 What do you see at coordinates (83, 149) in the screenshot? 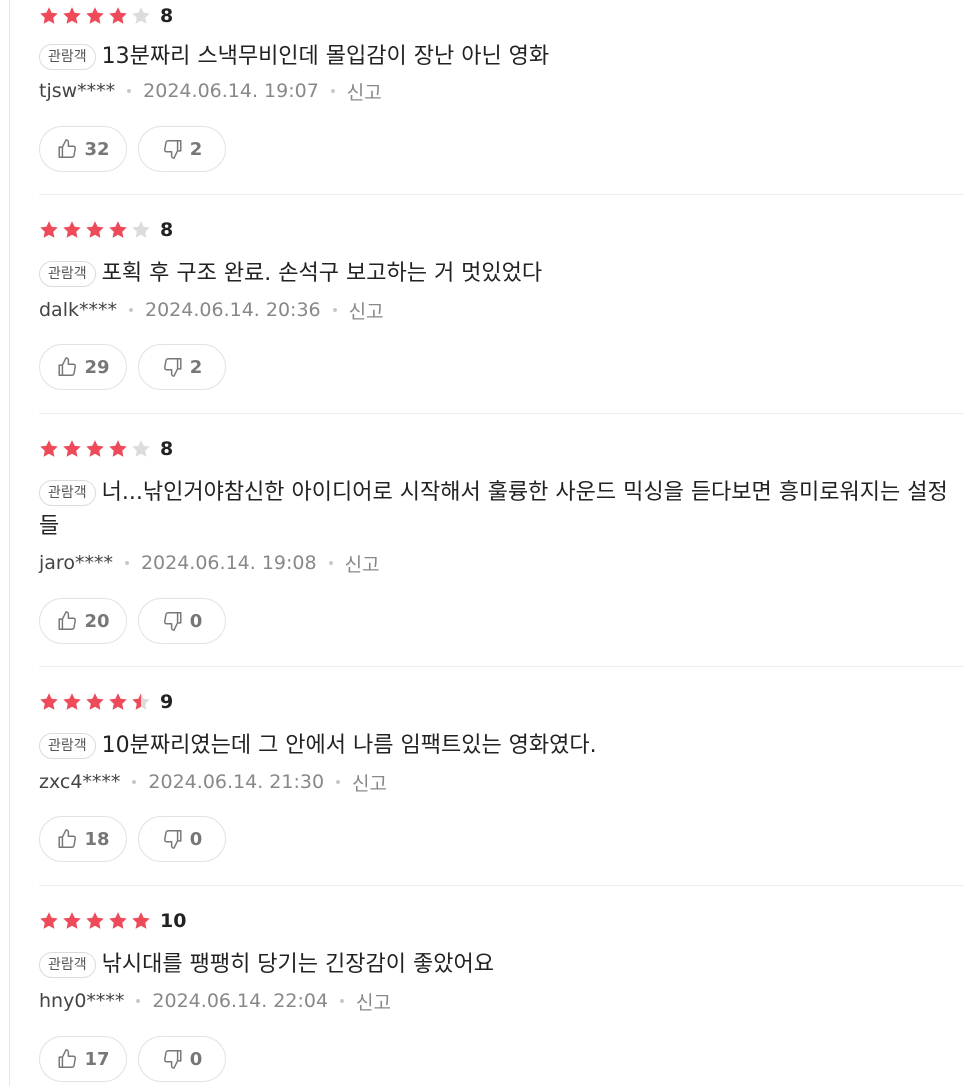
I see `like-button: 32` at bounding box center [83, 149].